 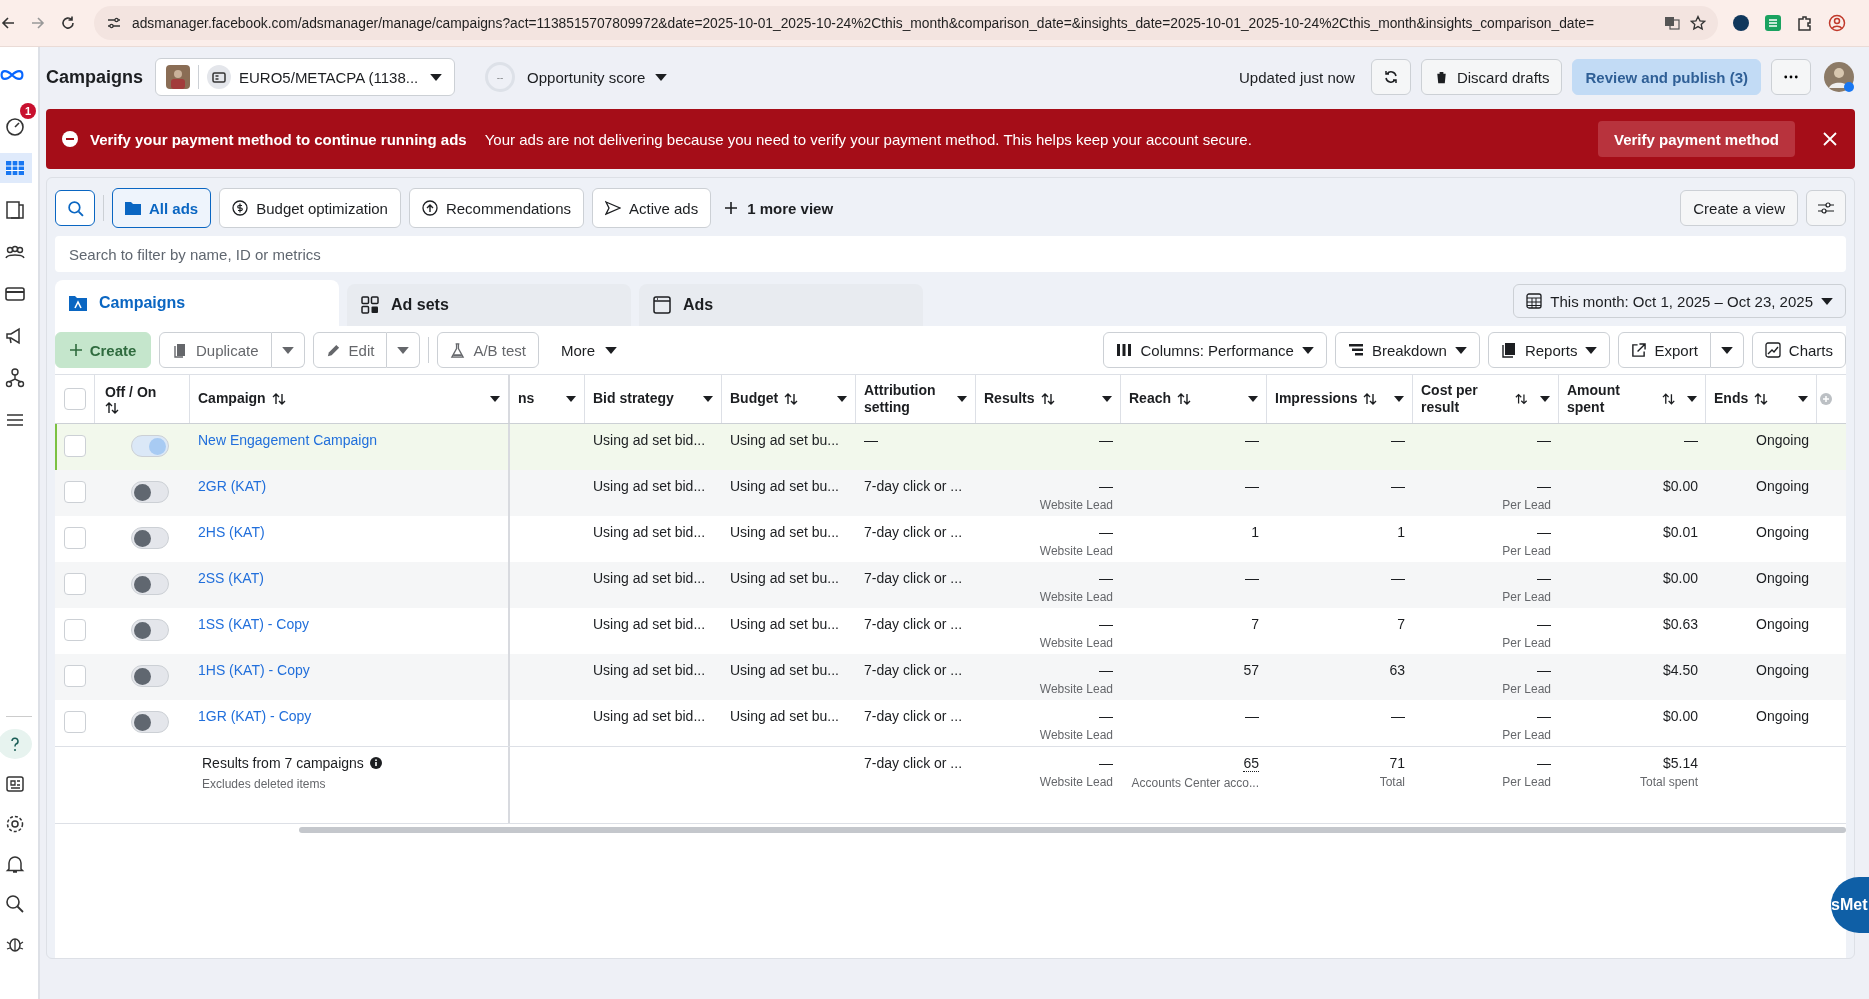 What do you see at coordinates (197, 303) in the screenshot?
I see `level-tab: Campaigns` at bounding box center [197, 303].